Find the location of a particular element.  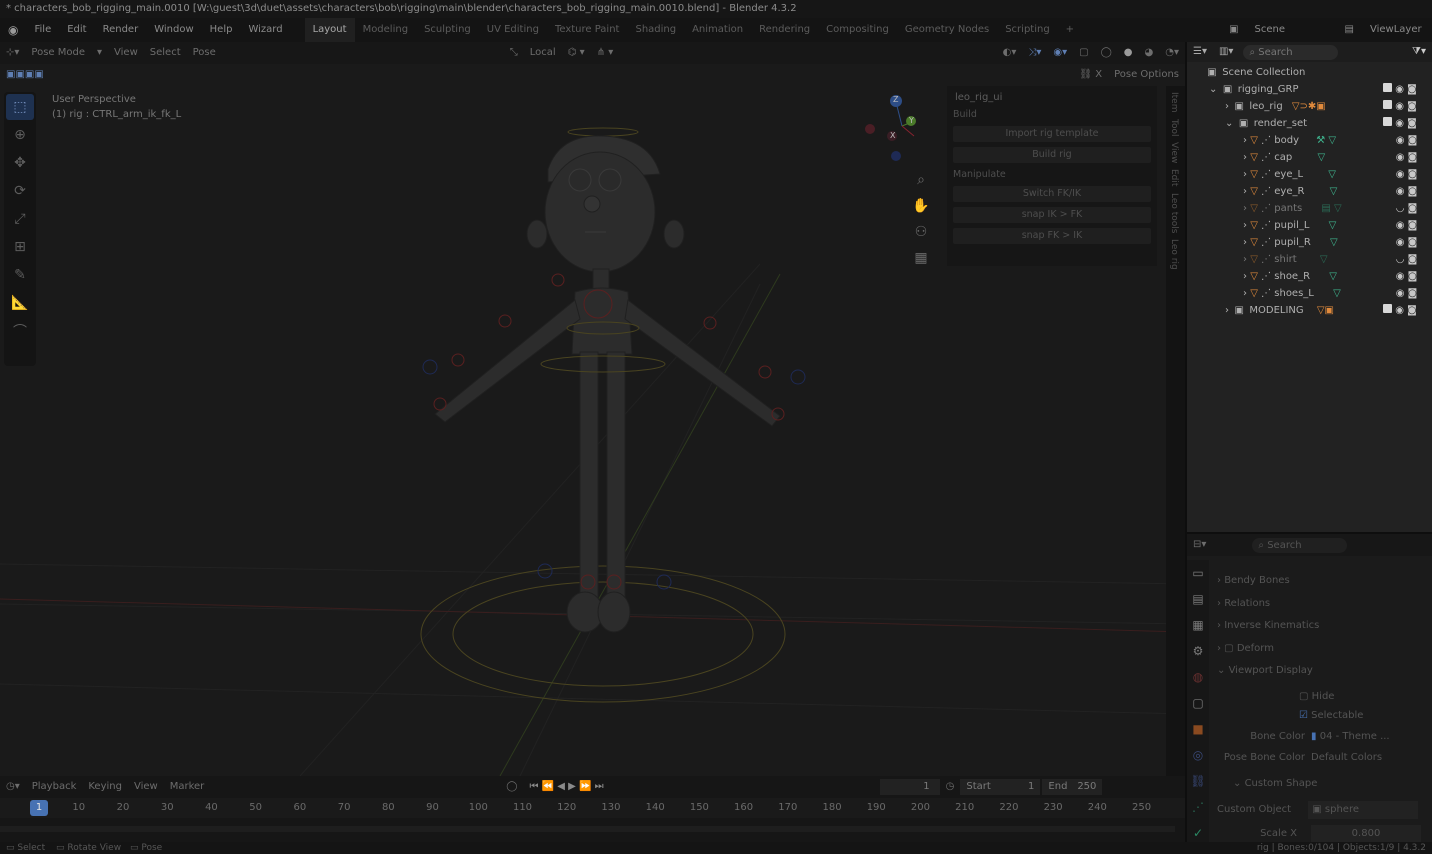

pose-options-icon: ⛓ X is located at coordinates (1090, 75).